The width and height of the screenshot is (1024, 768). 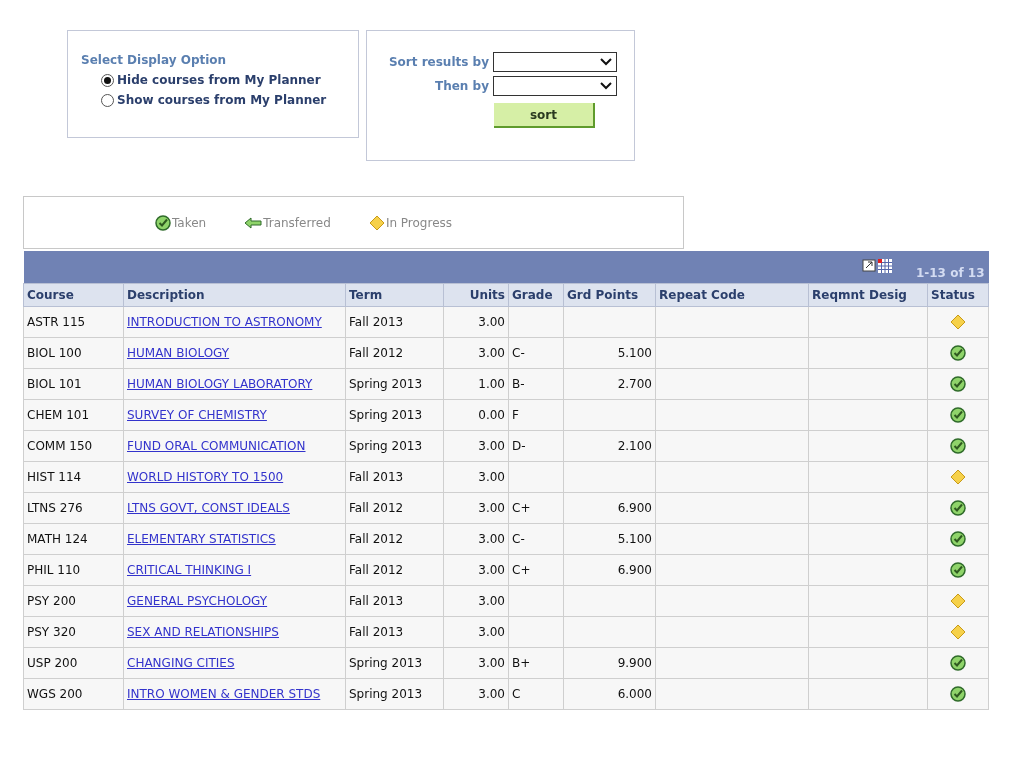 What do you see at coordinates (234, 295) in the screenshot?
I see `column-header: Description` at bounding box center [234, 295].